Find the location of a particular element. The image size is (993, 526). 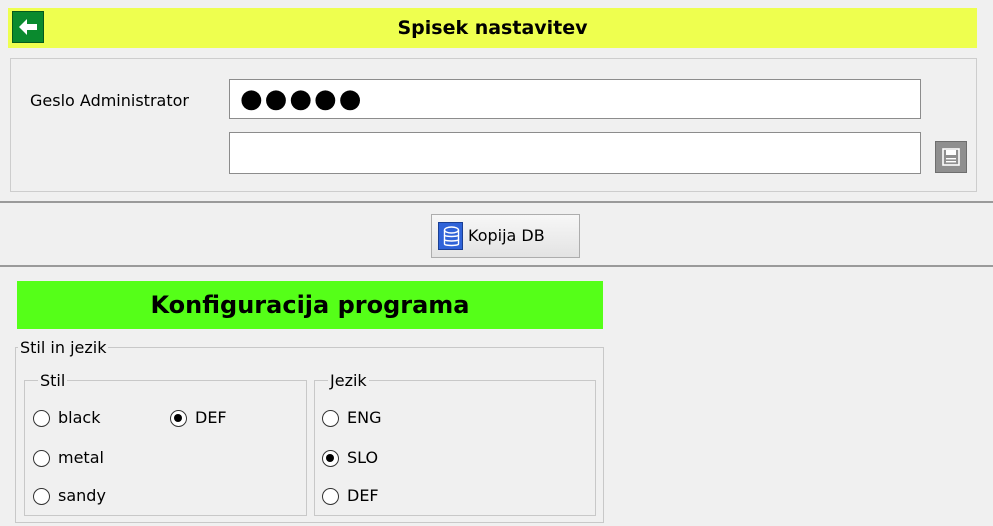

language-option-def: DEF is located at coordinates (350, 496).